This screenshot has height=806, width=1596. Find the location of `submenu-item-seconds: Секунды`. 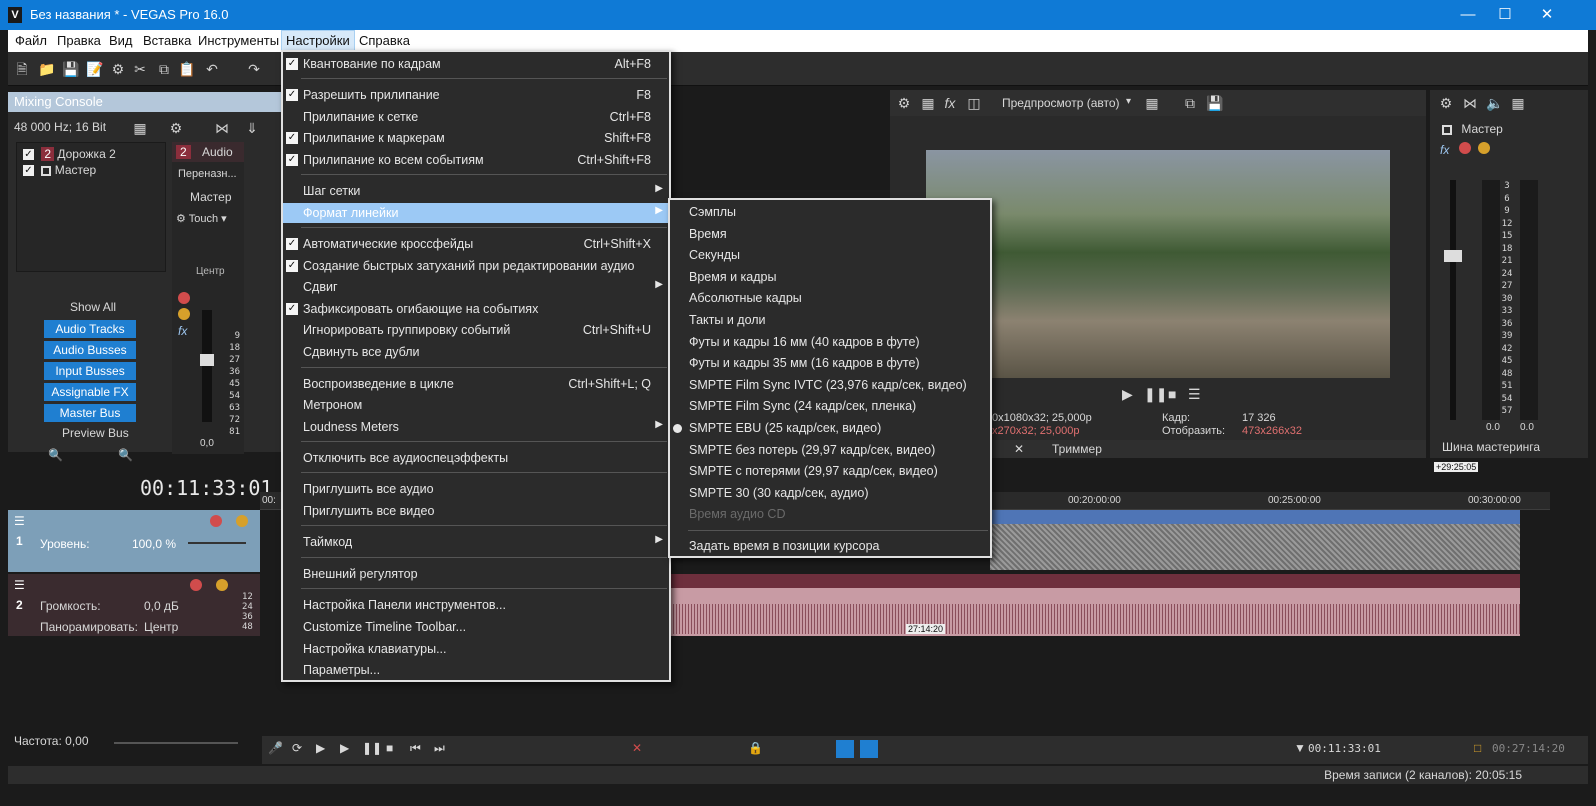

submenu-item-seconds: Секунды is located at coordinates (830, 255).